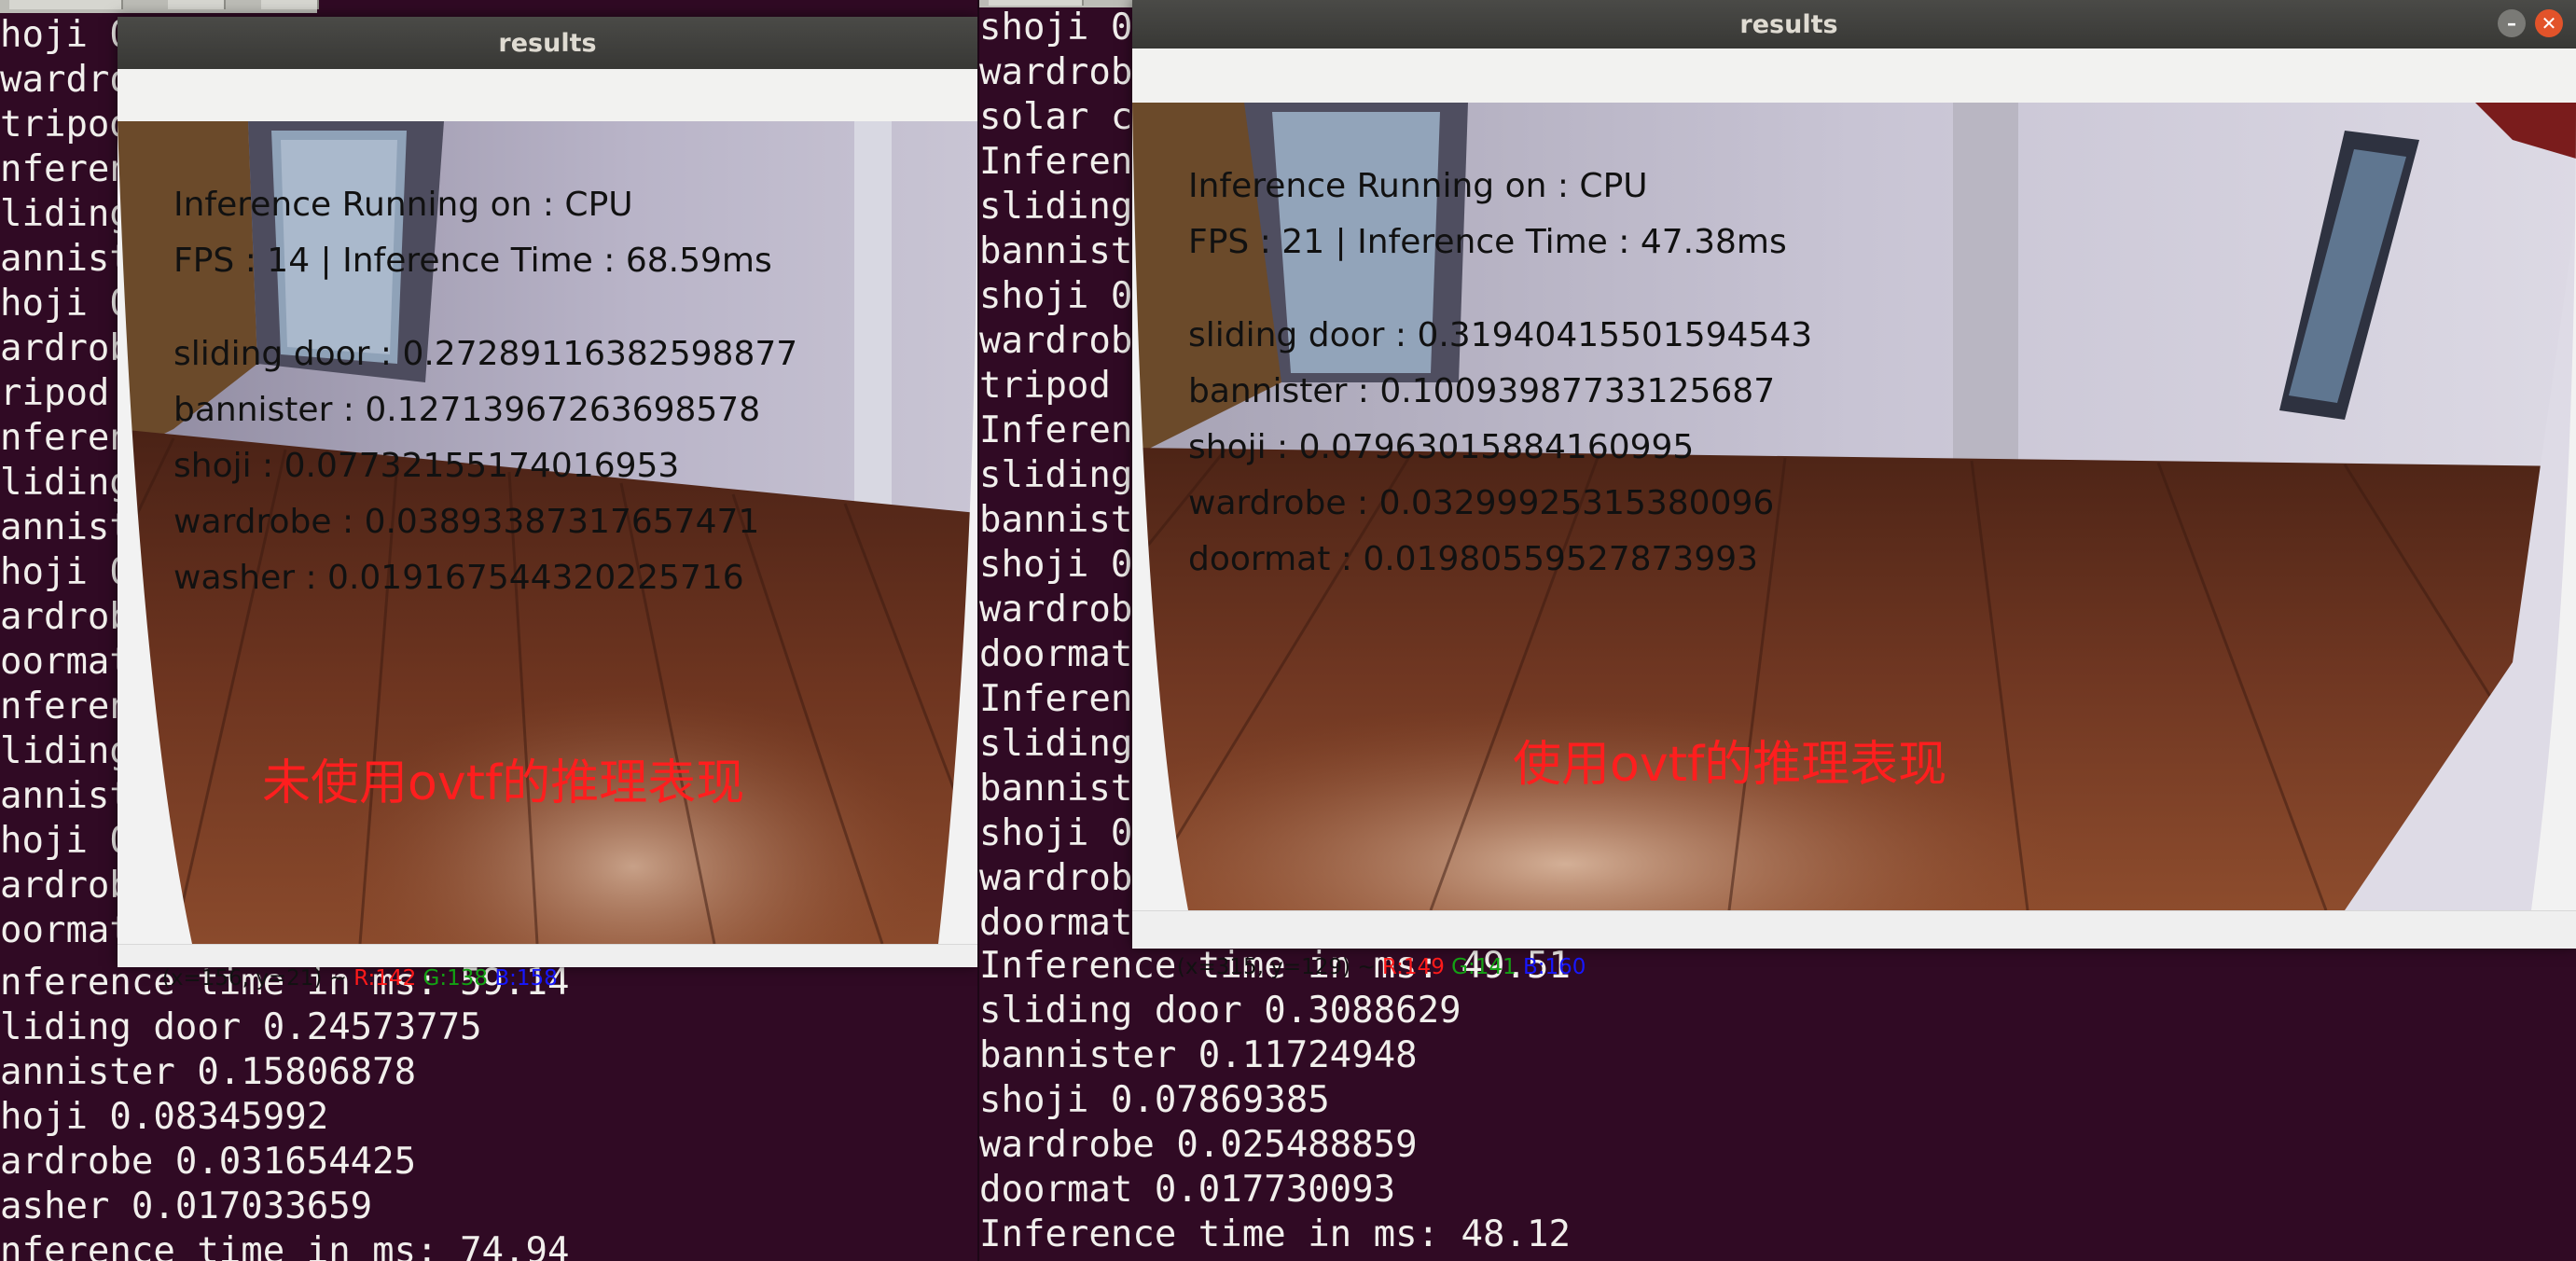 Image resolution: width=2576 pixels, height=1261 pixels. I want to click on terminal-line: bannister 0.11724948, so click(1198, 1055).